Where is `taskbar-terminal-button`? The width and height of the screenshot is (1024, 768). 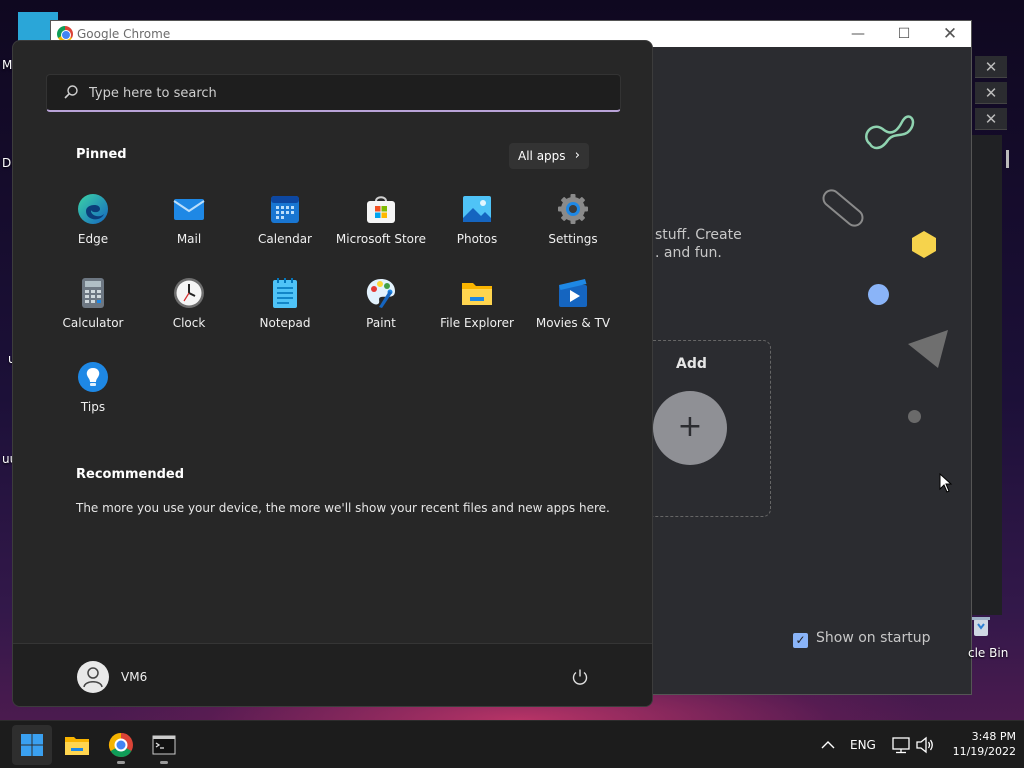
taskbar-terminal-button is located at coordinates (164, 745).